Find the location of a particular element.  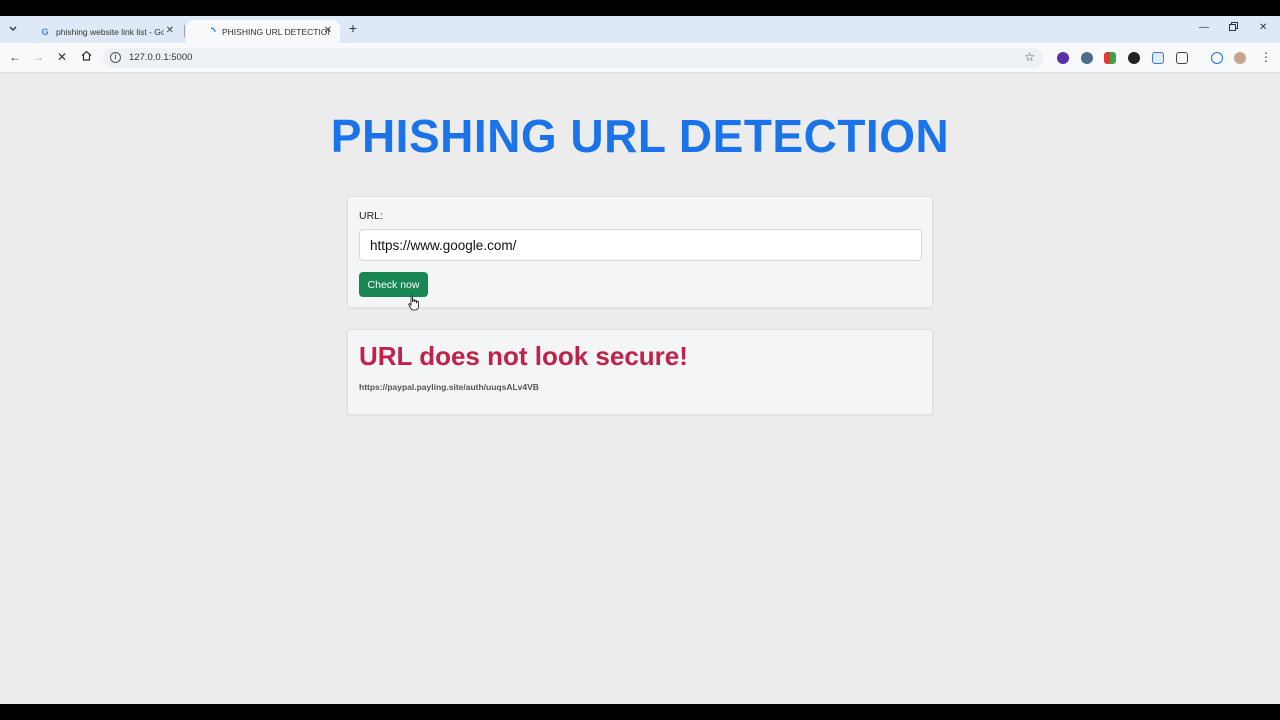

new-tab-button: + is located at coordinates (353, 28).